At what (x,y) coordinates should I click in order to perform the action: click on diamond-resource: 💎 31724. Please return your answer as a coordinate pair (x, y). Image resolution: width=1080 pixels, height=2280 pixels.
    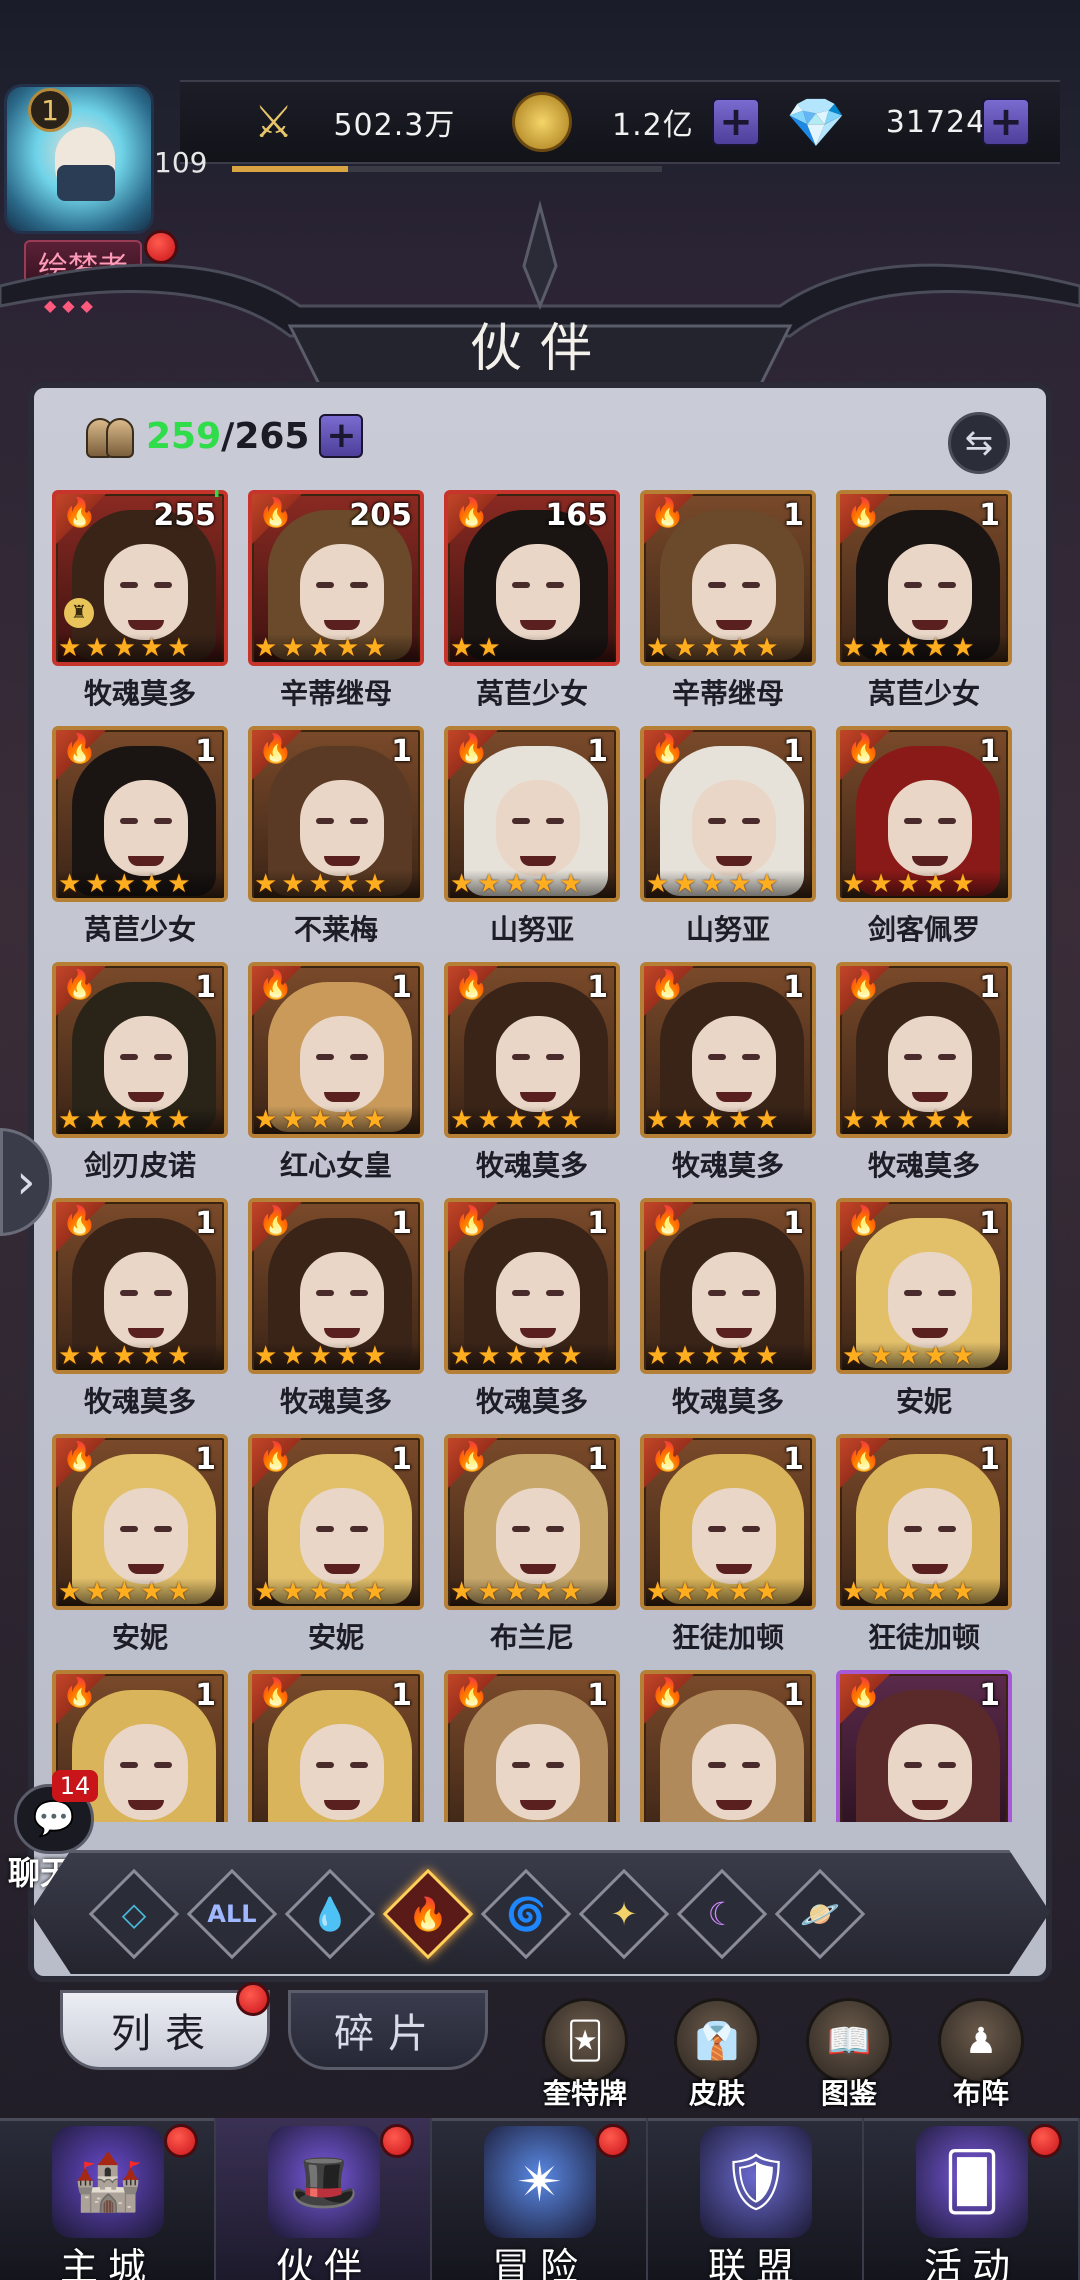
    Looking at the image, I should click on (886, 122).